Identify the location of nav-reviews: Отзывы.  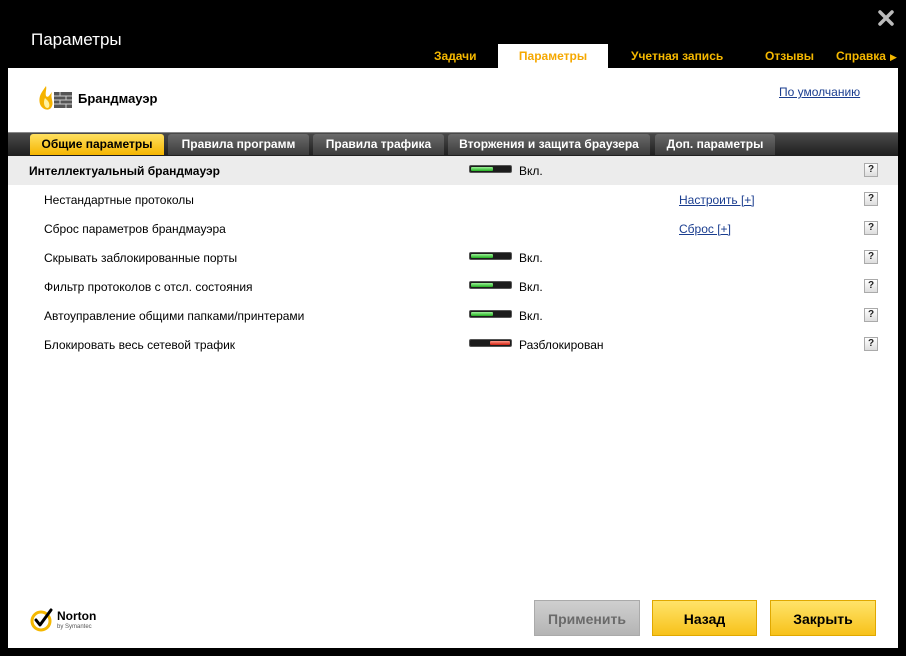
(789, 56).